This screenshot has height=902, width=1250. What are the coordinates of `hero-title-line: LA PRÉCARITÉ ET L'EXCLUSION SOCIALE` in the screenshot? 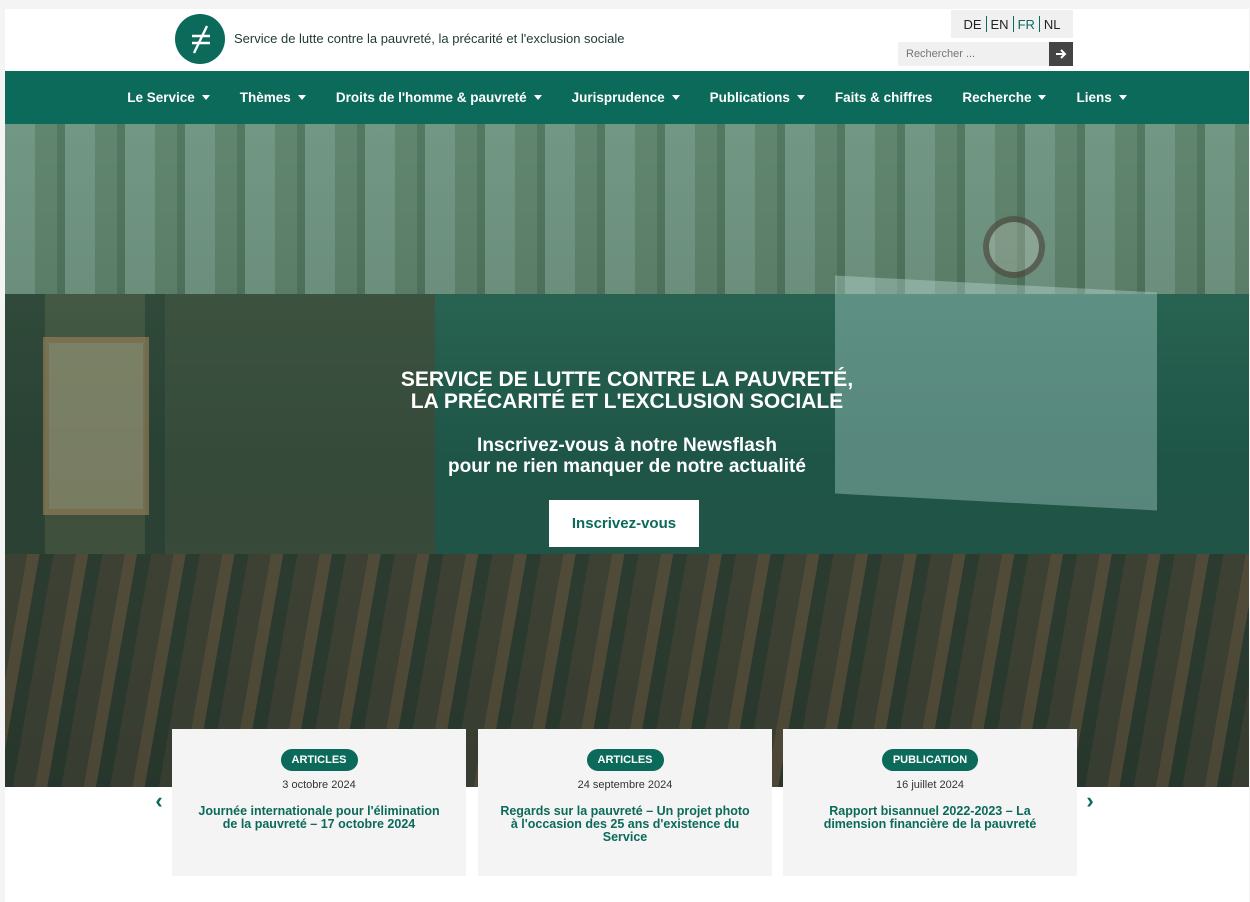 It's located at (627, 401).